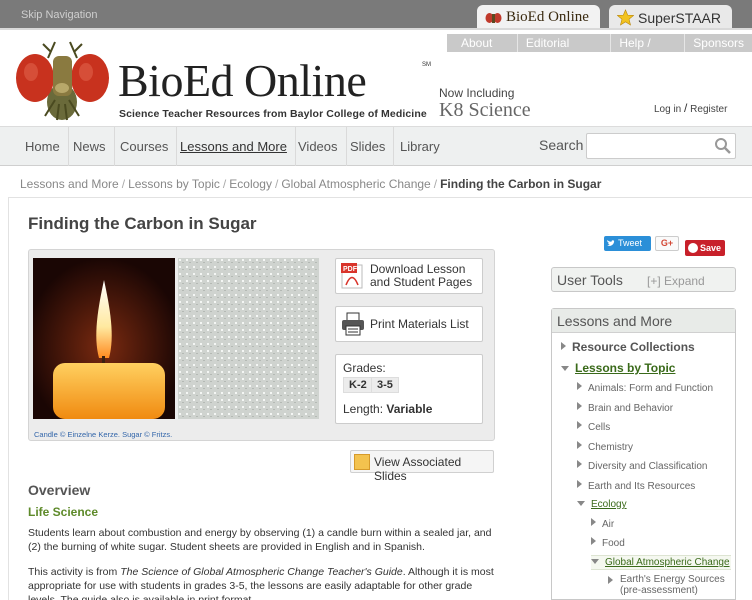 This screenshot has height=600, width=752. I want to click on sidebar-topic-earth: Earth and Its Resources, so click(636, 486).